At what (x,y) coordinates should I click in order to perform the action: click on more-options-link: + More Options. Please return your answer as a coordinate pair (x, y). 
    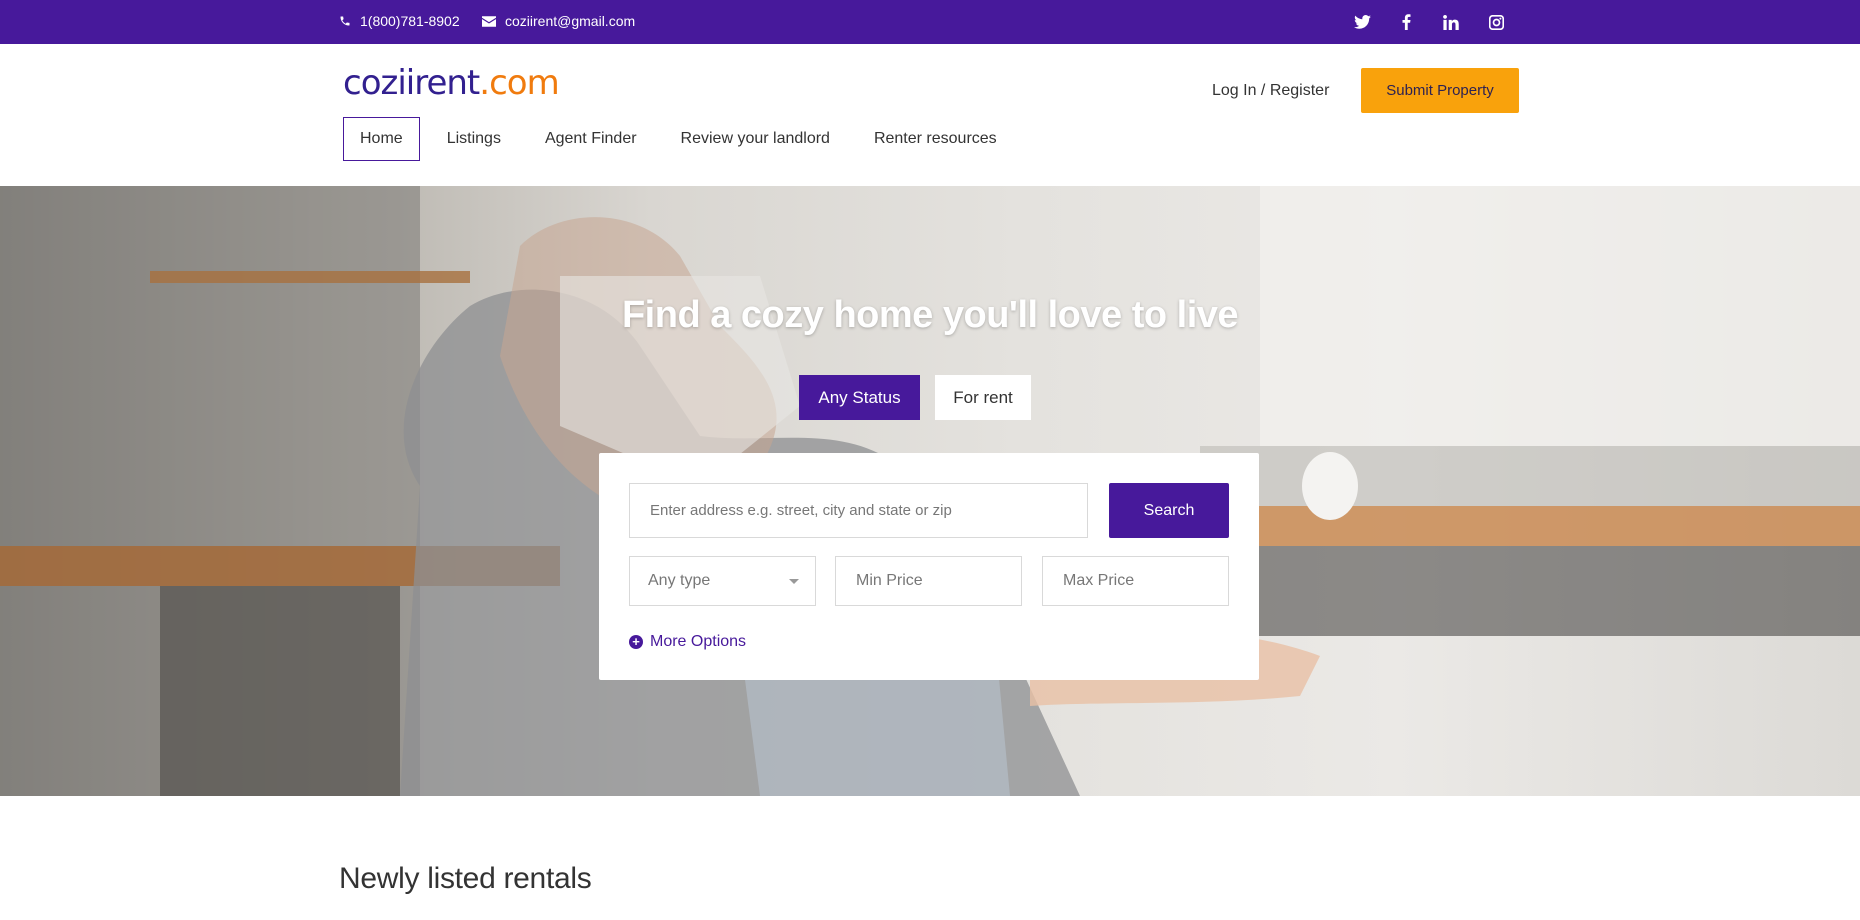
    Looking at the image, I should click on (687, 642).